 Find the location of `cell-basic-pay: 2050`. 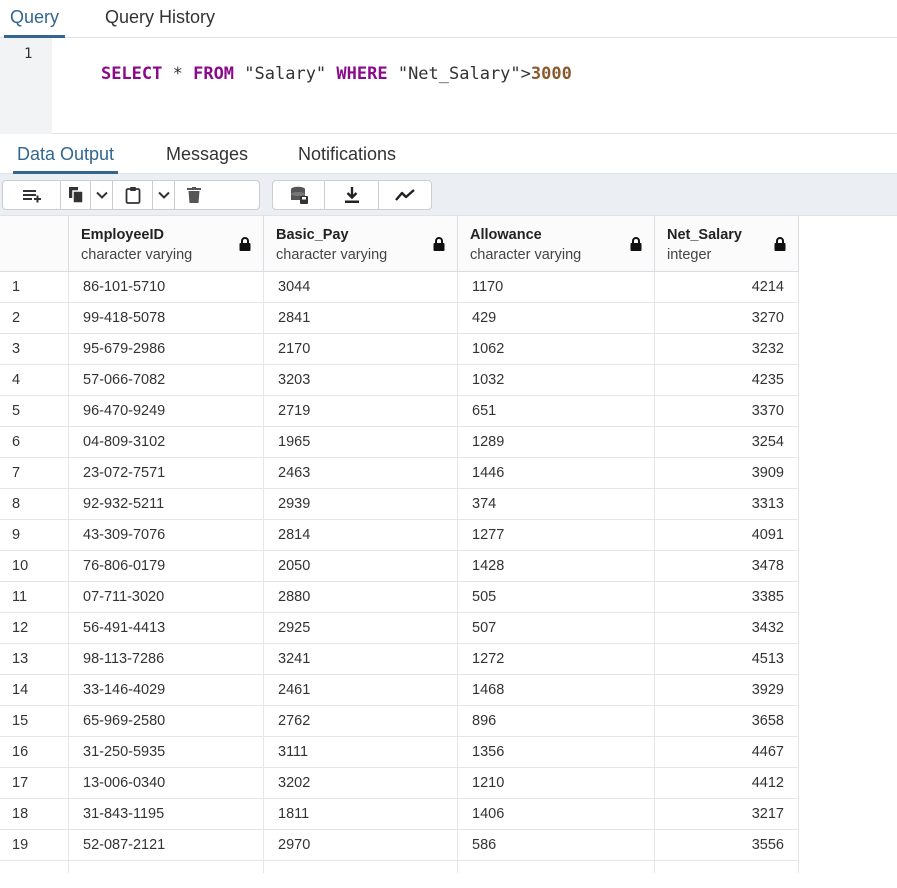

cell-basic-pay: 2050 is located at coordinates (361, 566).